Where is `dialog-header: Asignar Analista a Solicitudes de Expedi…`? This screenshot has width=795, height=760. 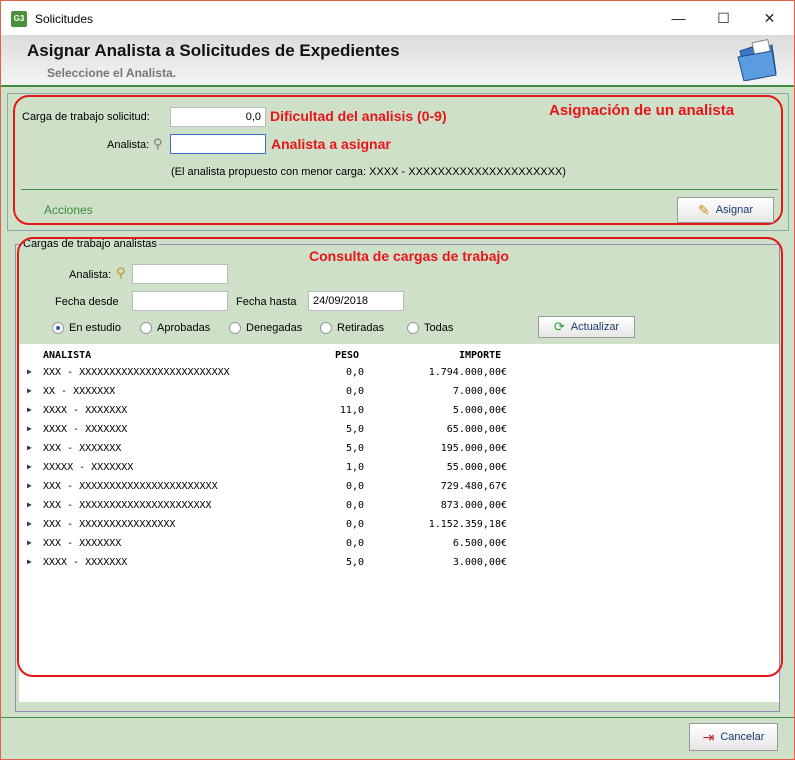
dialog-header: Asignar Analista a Solicitudes de Expedi… is located at coordinates (397, 61).